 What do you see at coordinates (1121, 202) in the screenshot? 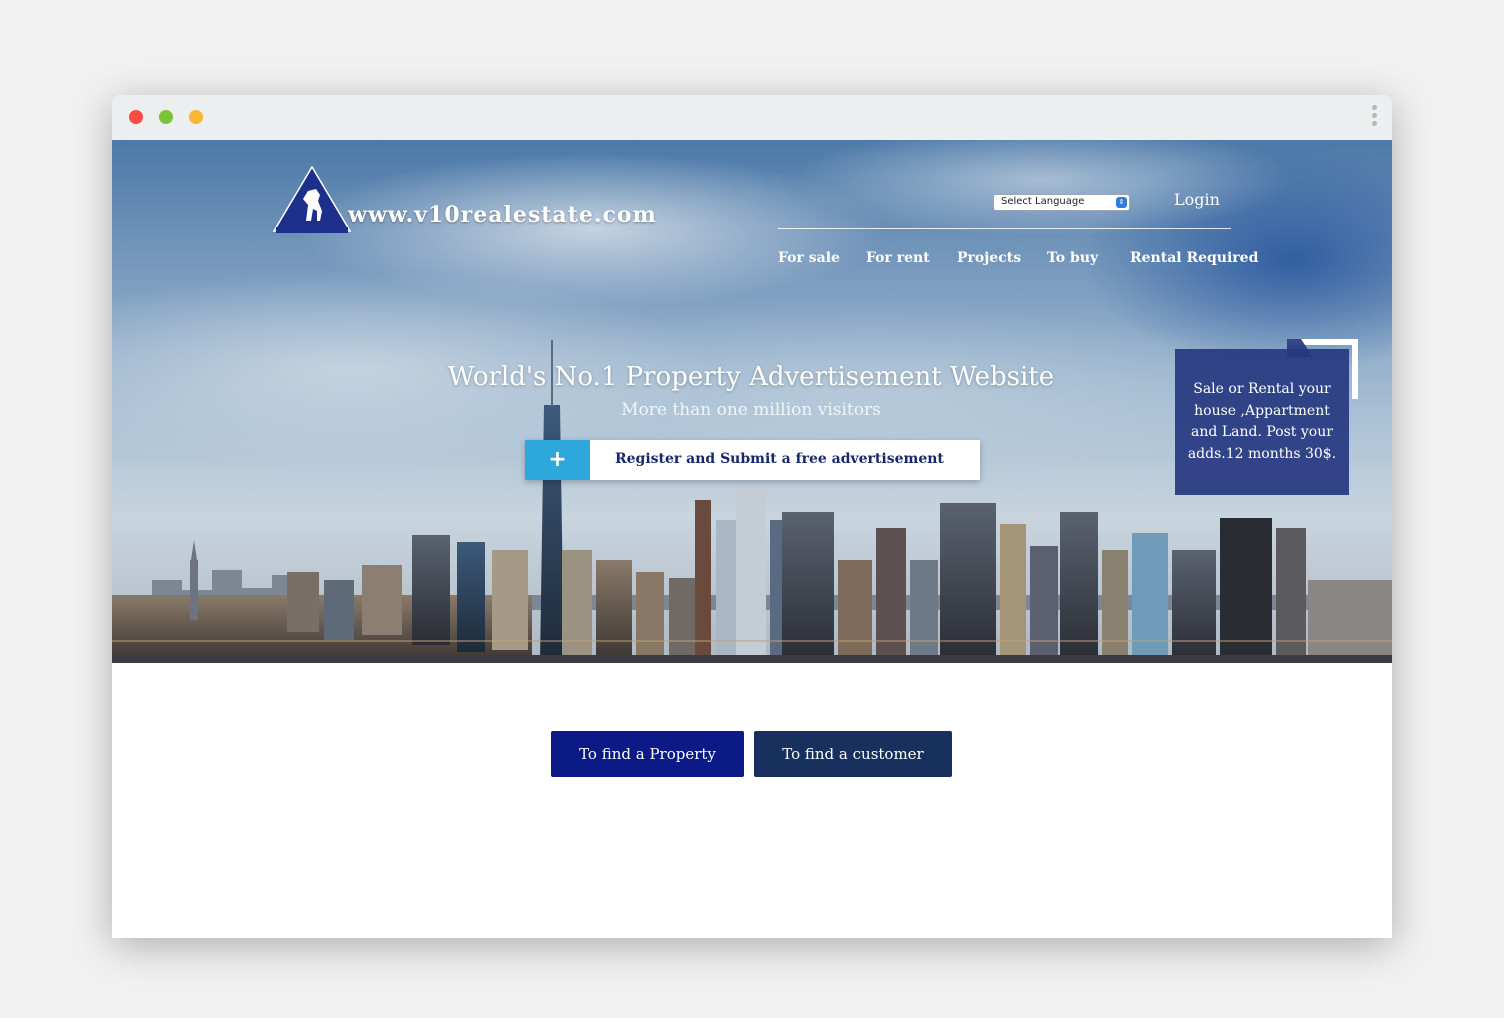
I see `select-arrows-icon: ⇕` at bounding box center [1121, 202].